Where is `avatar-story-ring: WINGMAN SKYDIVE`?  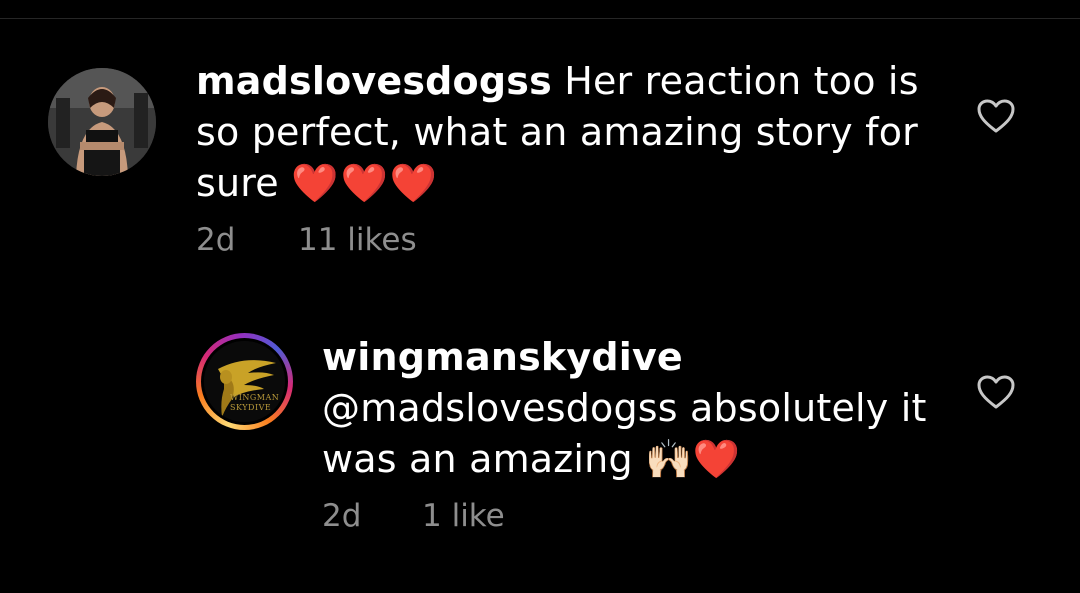
avatar-story-ring: WINGMAN SKYDIVE is located at coordinates (244, 381).